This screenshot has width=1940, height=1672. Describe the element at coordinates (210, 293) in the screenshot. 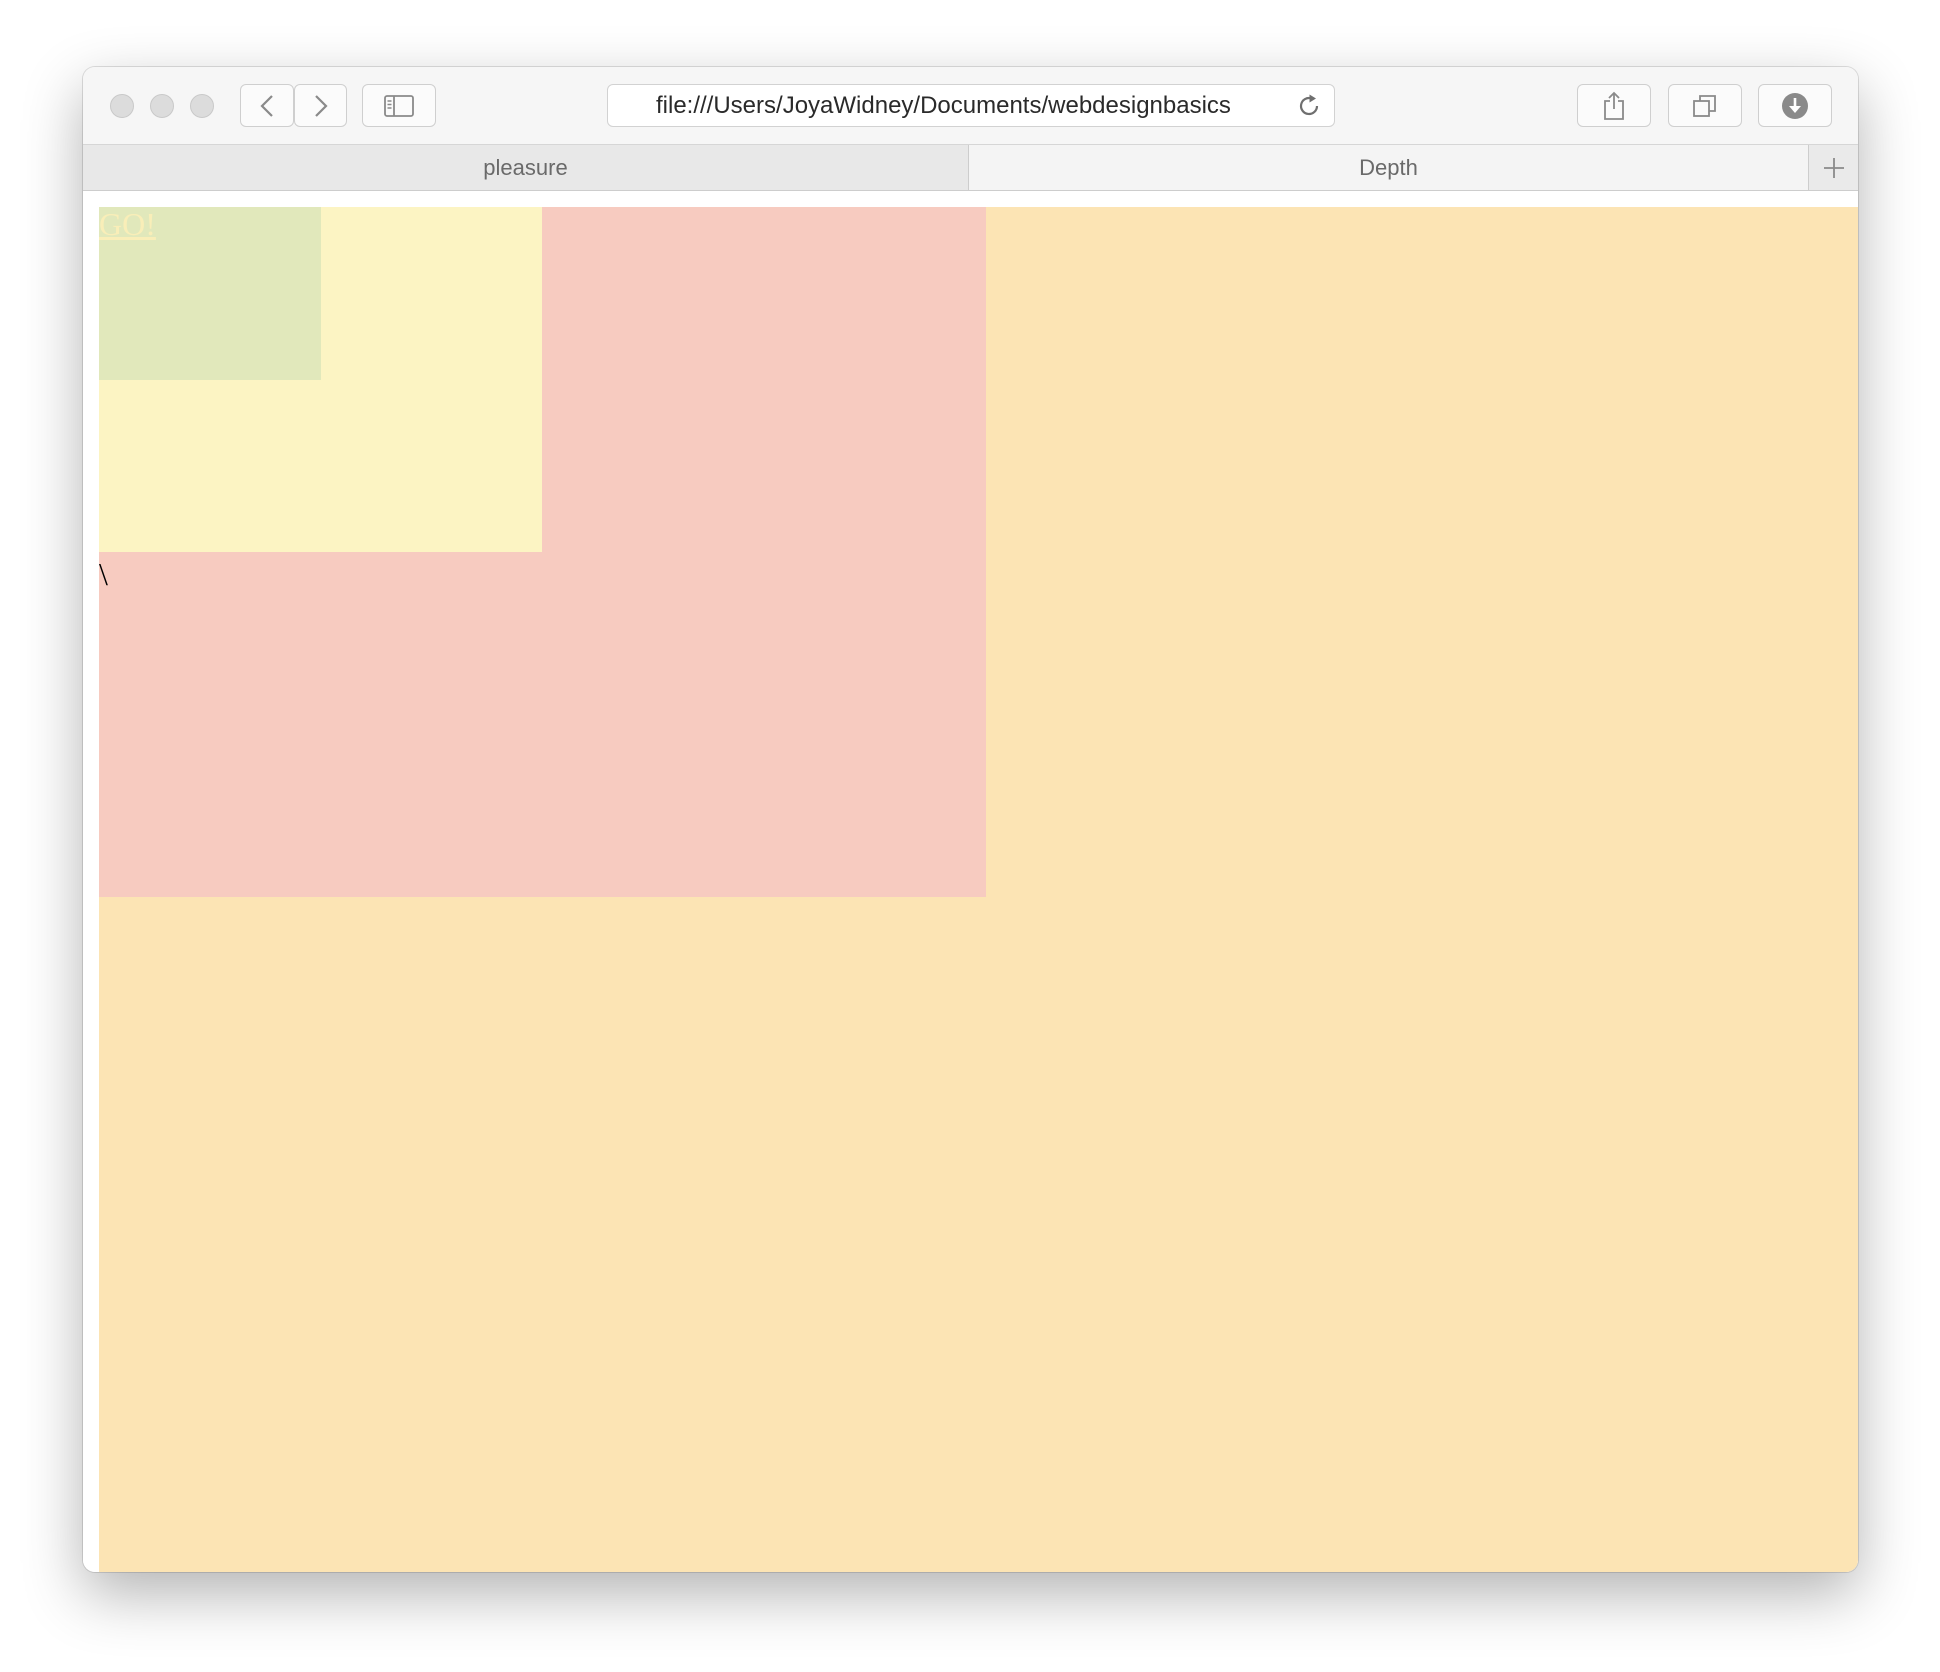

I see `green-box: GO!` at that location.